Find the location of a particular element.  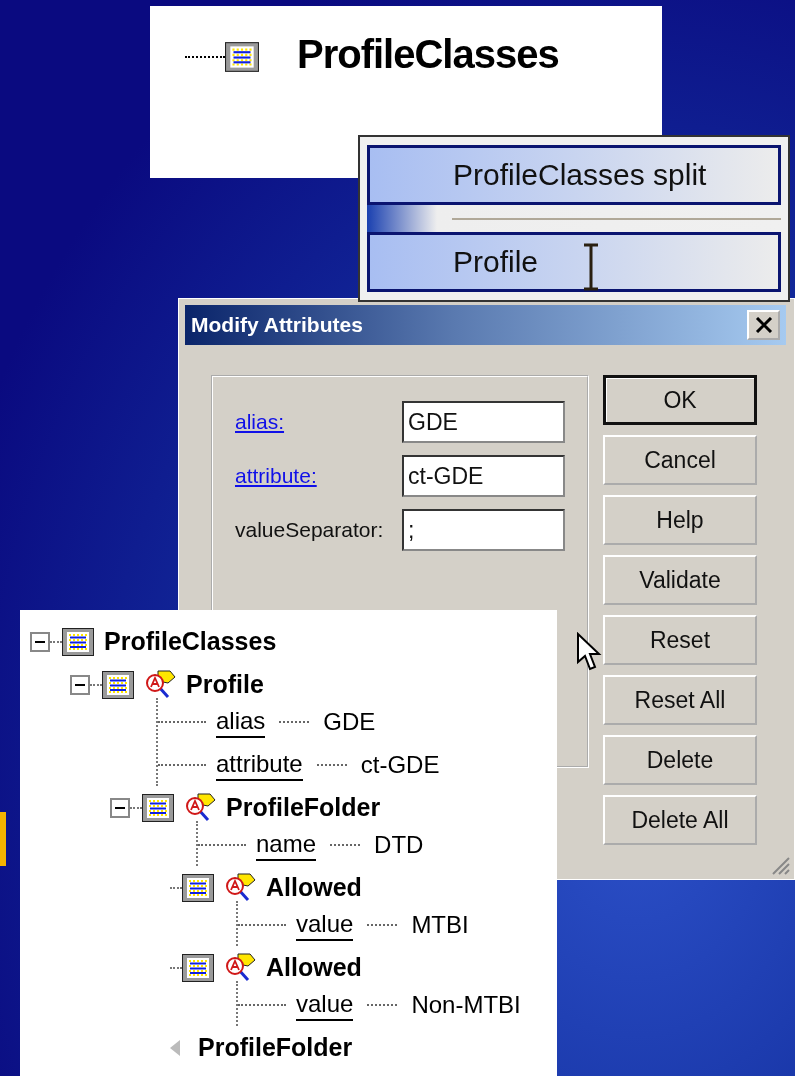

close-icon is located at coordinates (763, 325).